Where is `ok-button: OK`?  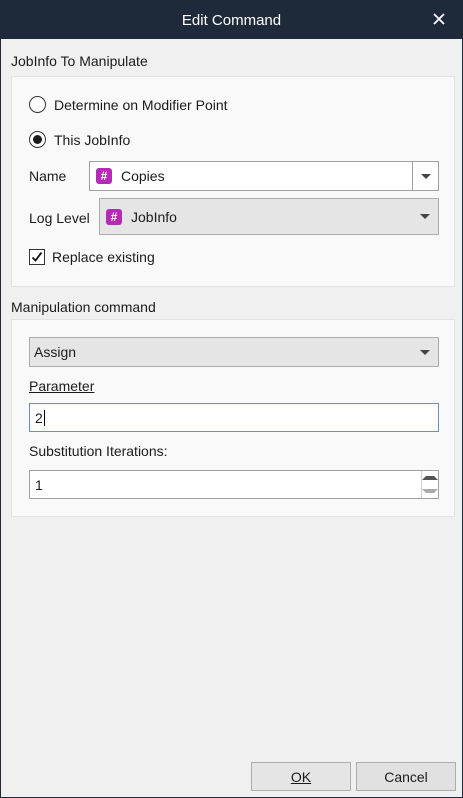 ok-button: OK is located at coordinates (301, 776).